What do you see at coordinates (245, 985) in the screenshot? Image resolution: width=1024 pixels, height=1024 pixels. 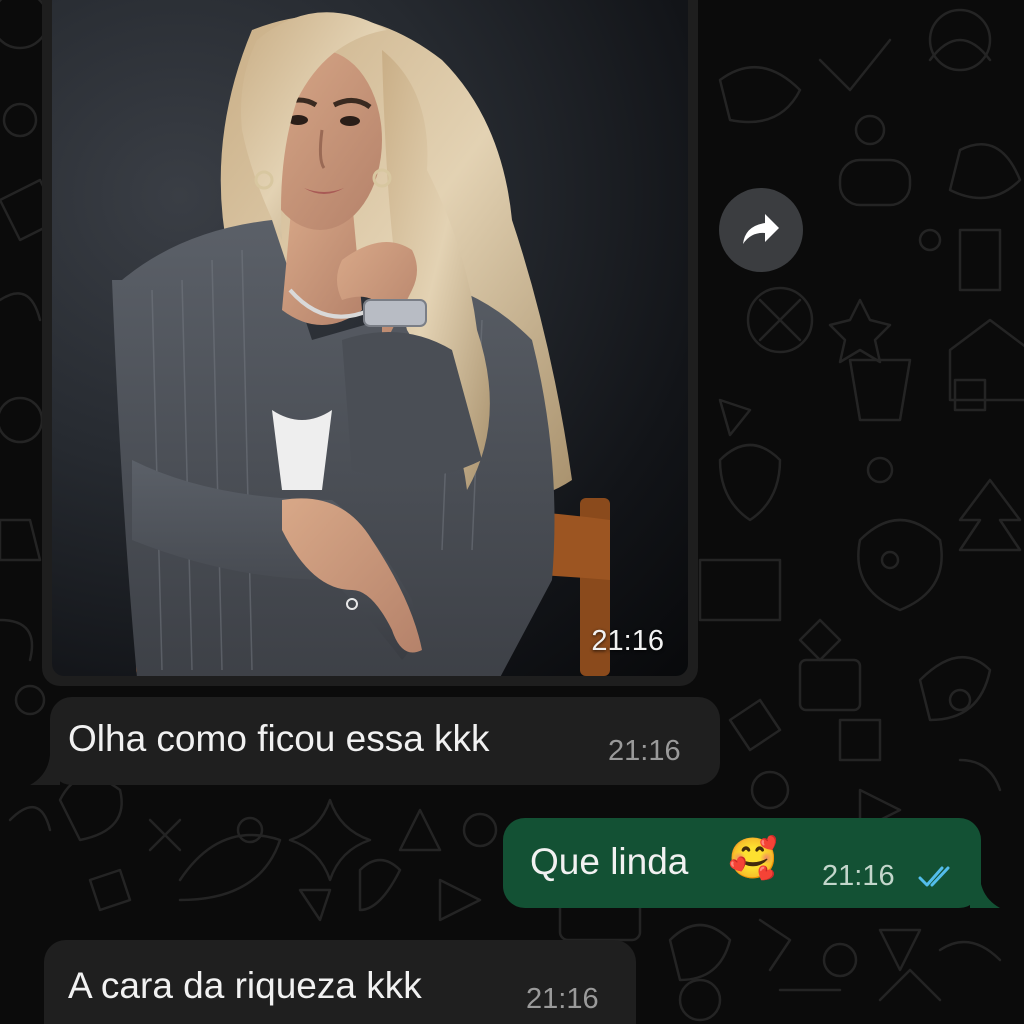 I see `message-text: A cara da riqueza kkk` at bounding box center [245, 985].